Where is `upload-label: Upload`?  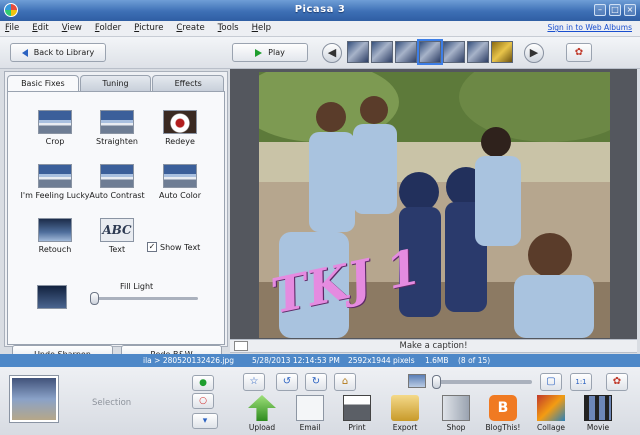
upload-label: Upload is located at coordinates (262, 427).